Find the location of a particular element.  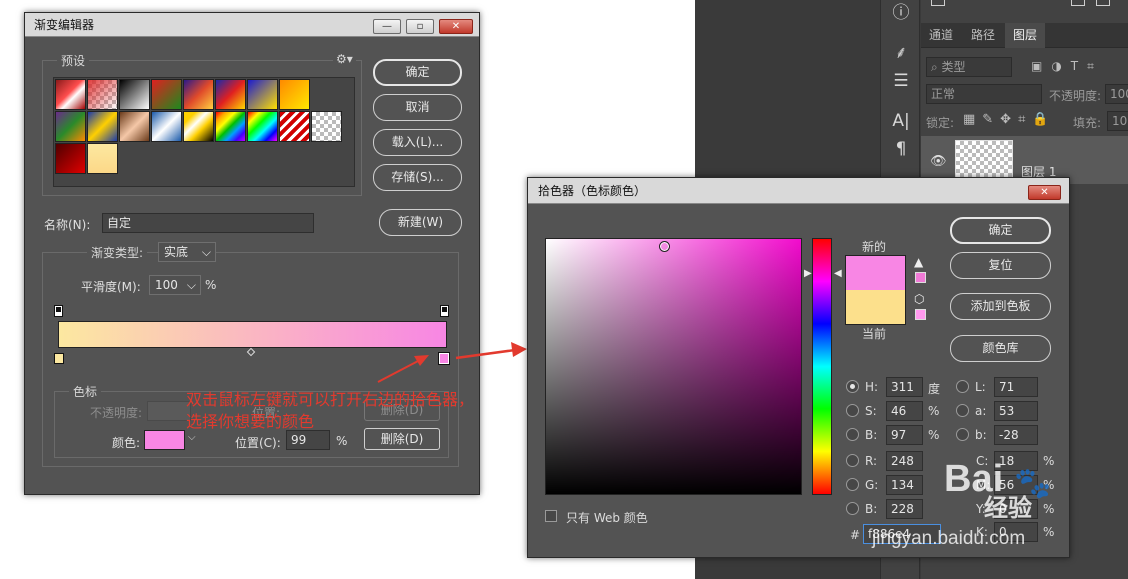

color-picker-titlebar: 拾色器（色标颜色） ✕ is located at coordinates (798, 191).